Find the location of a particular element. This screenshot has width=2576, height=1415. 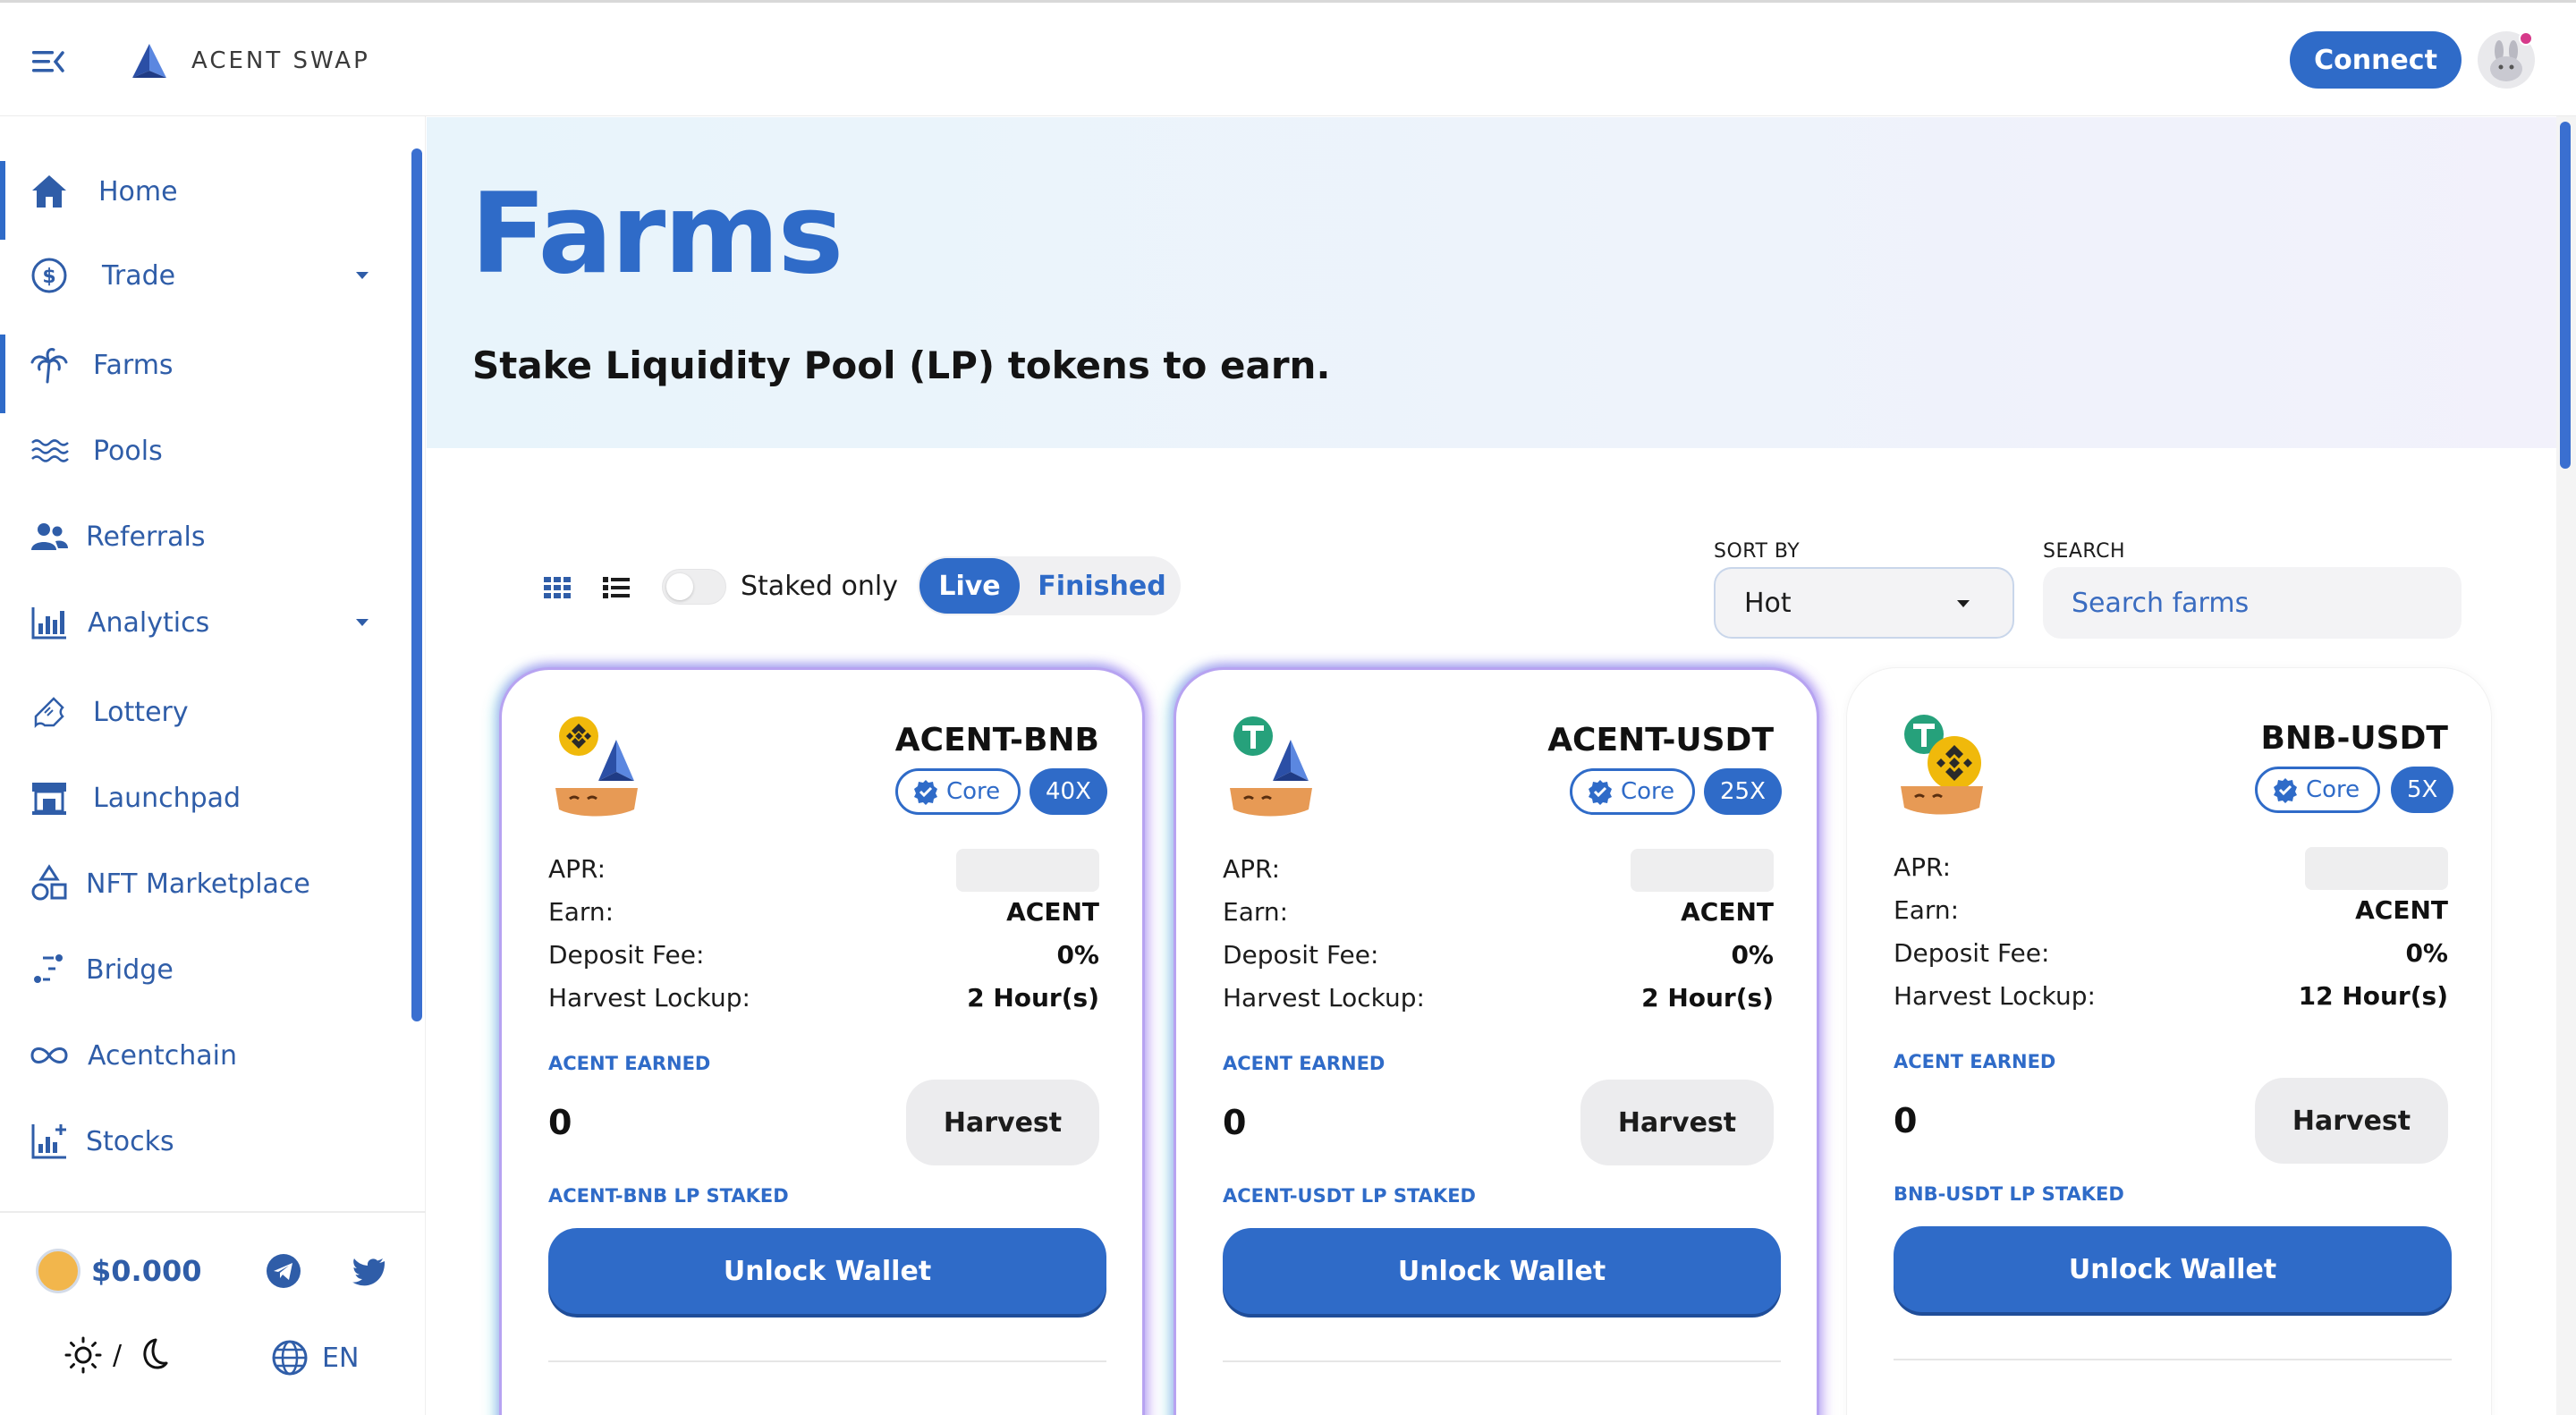

twitter-icon is located at coordinates (369, 1271).